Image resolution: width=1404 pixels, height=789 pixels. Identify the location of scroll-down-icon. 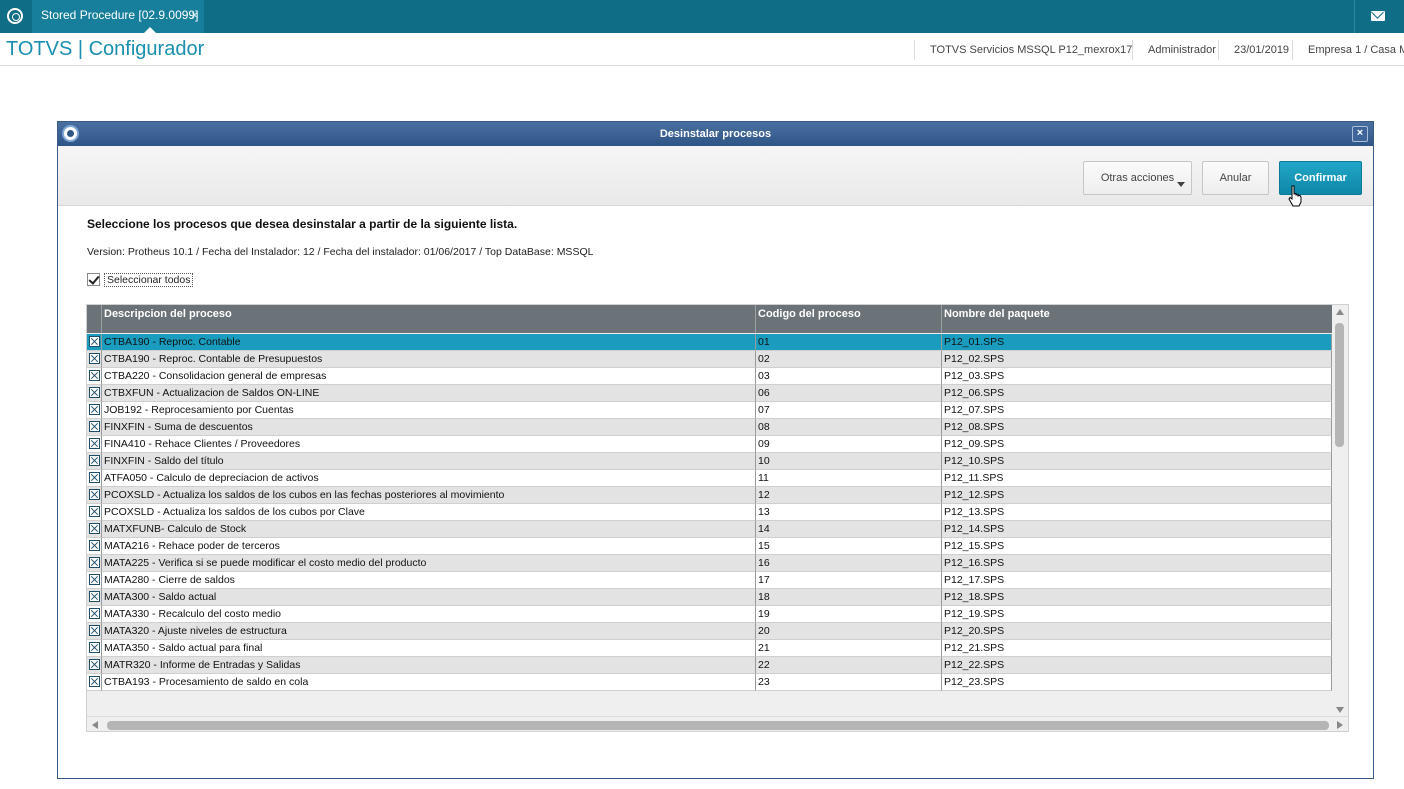
(1340, 710).